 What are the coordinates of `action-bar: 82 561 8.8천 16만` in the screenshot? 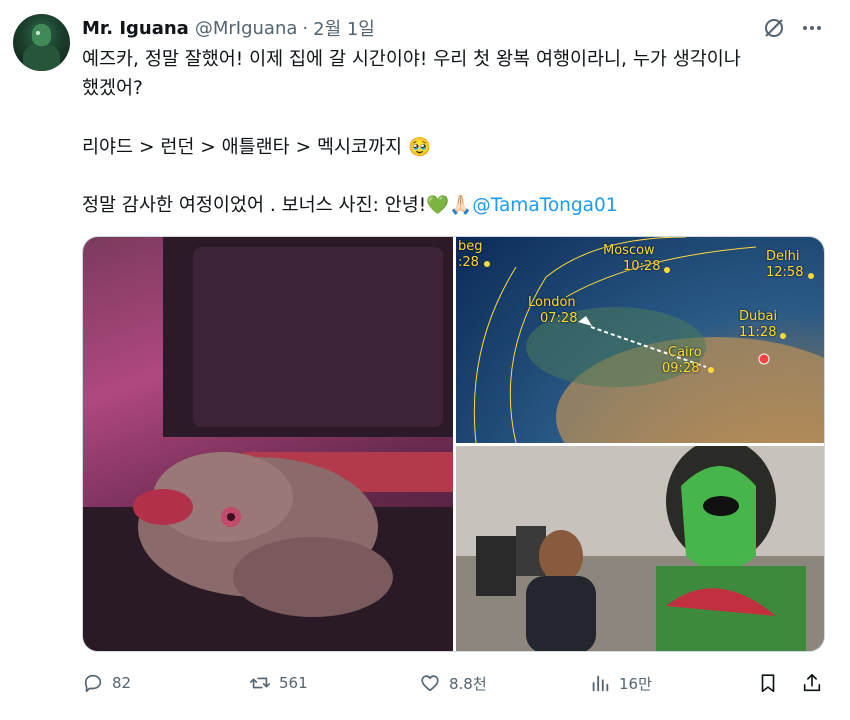 It's located at (425, 686).